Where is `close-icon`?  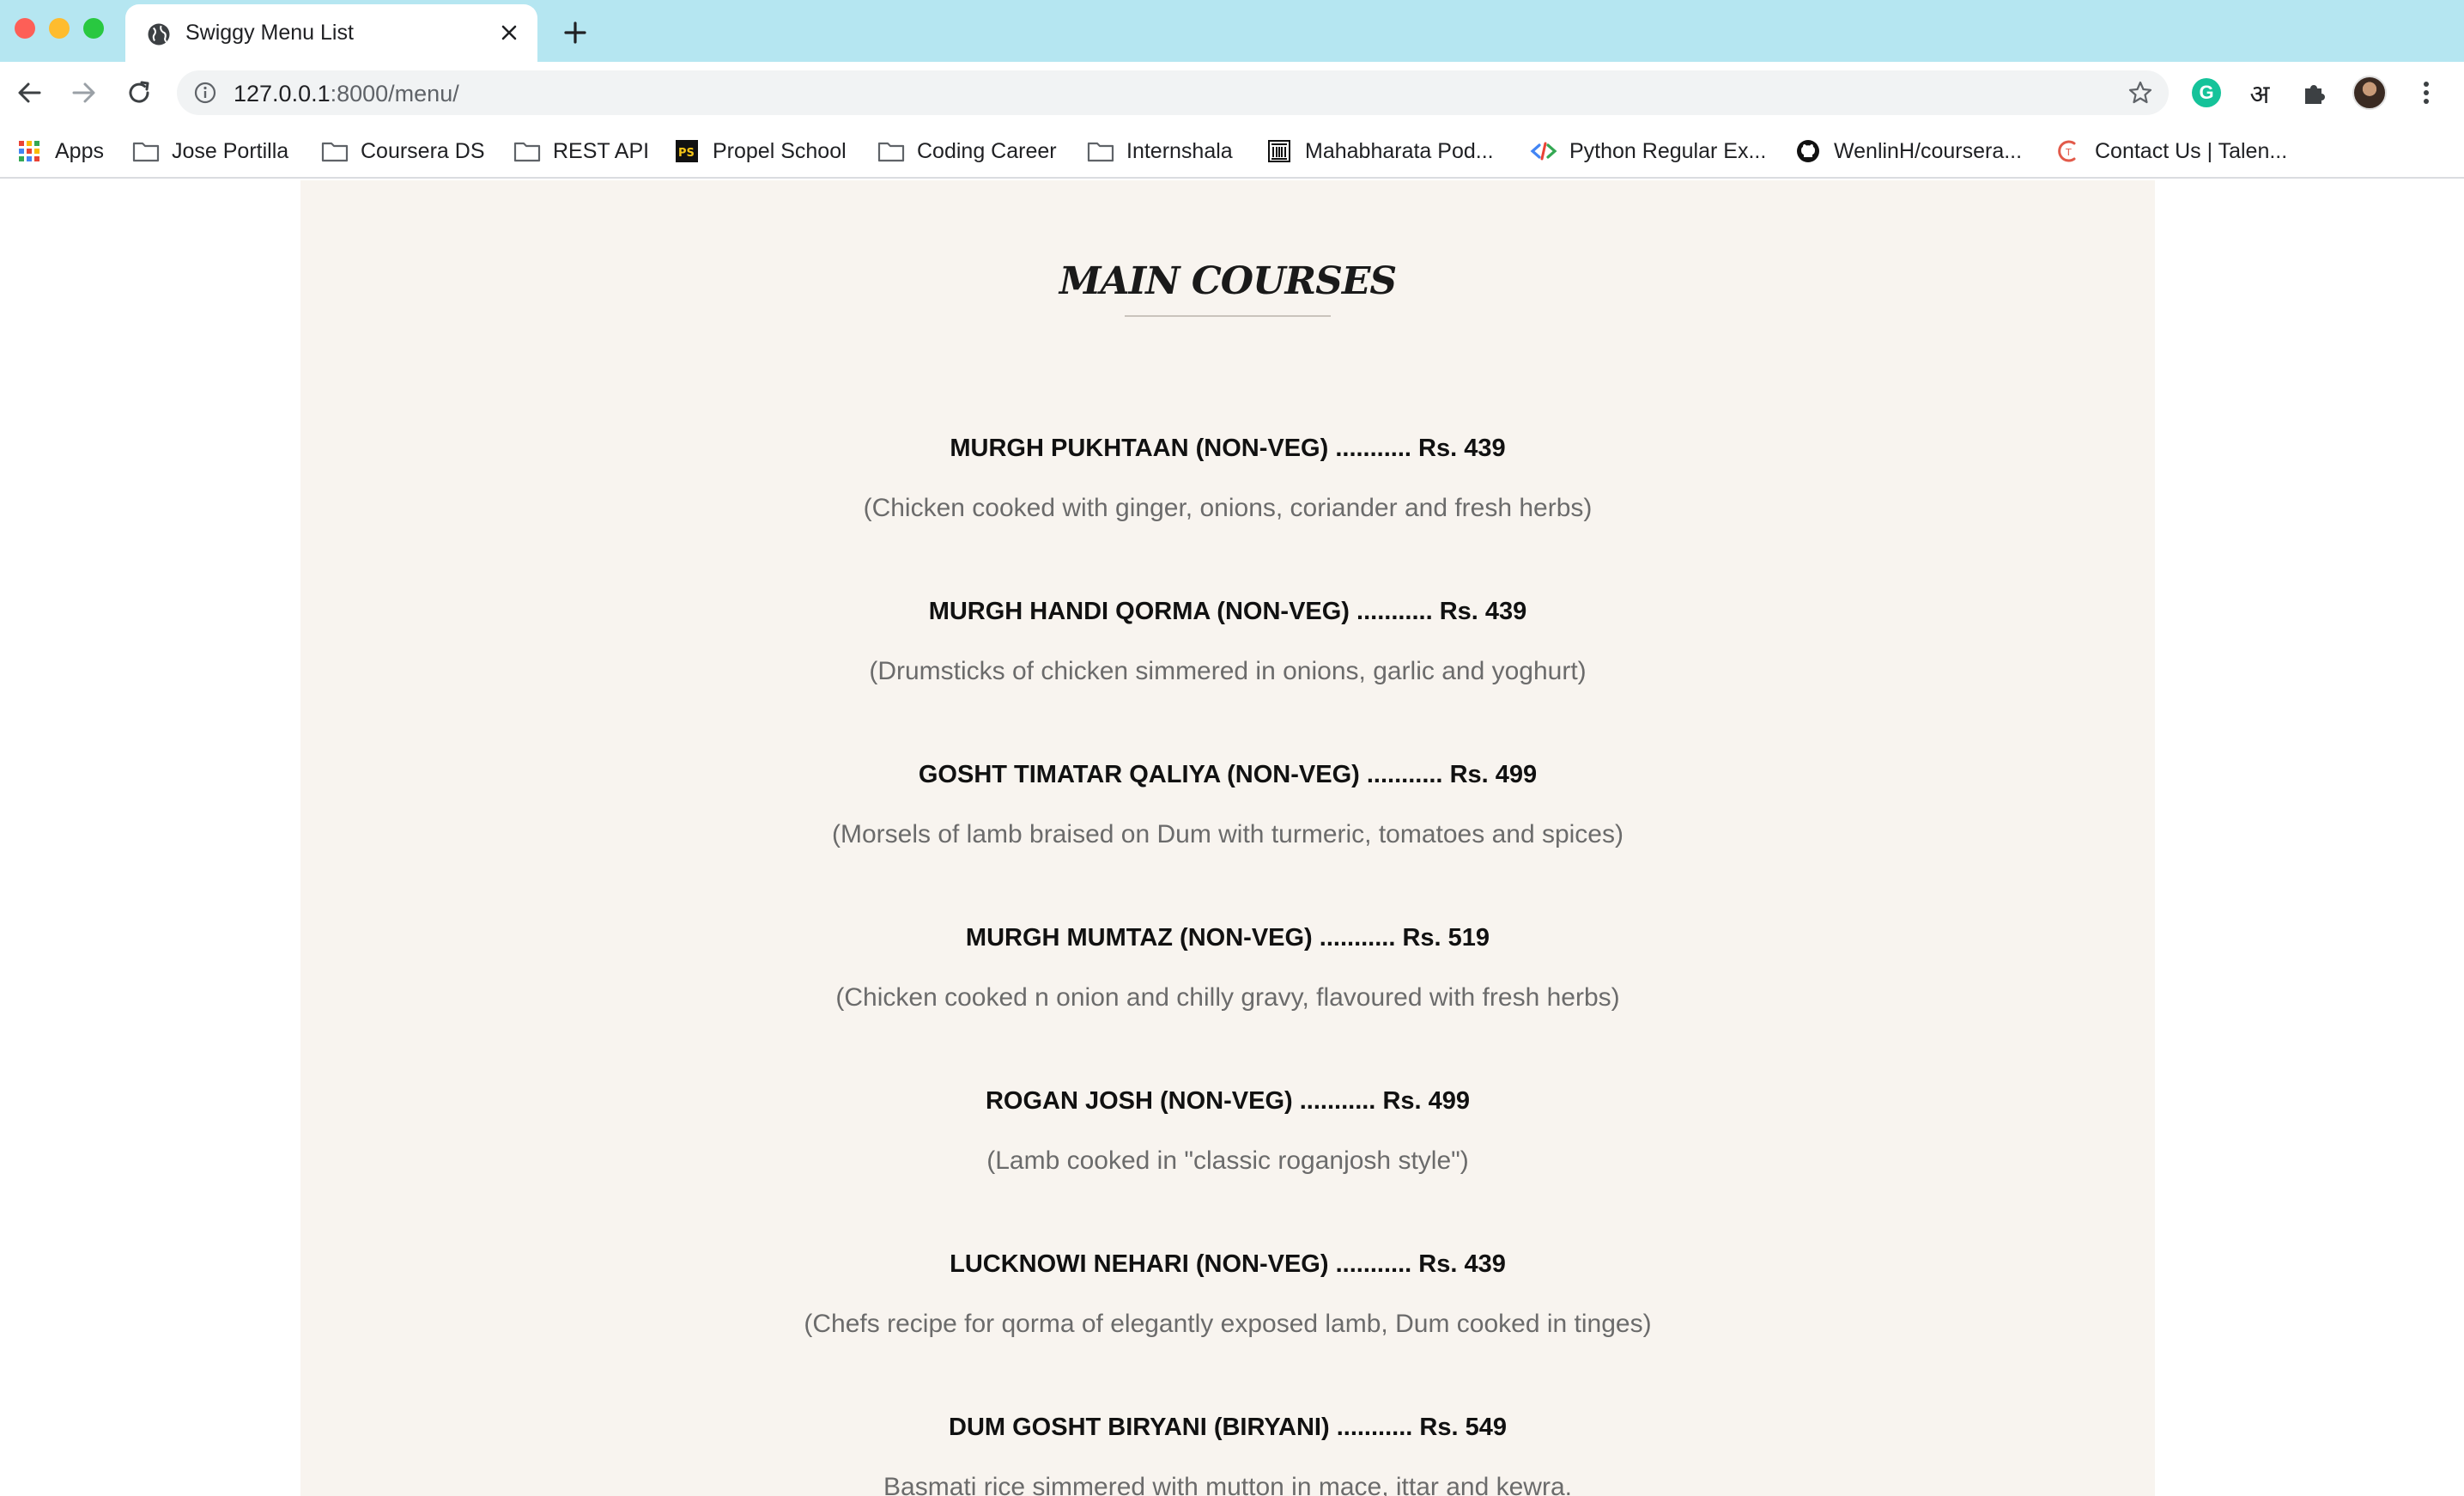
close-icon is located at coordinates (509, 33).